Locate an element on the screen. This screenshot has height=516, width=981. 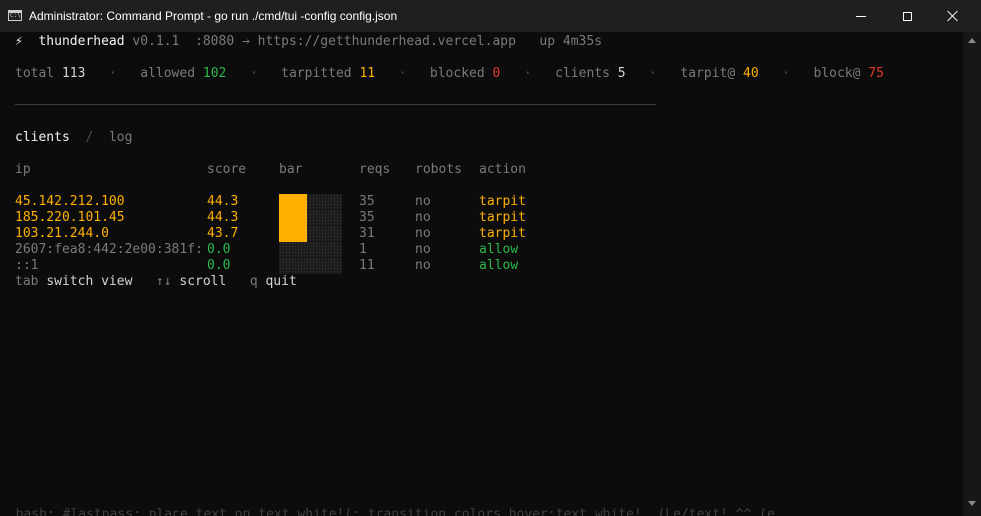
vertical-scrollbar is located at coordinates (972, 274).